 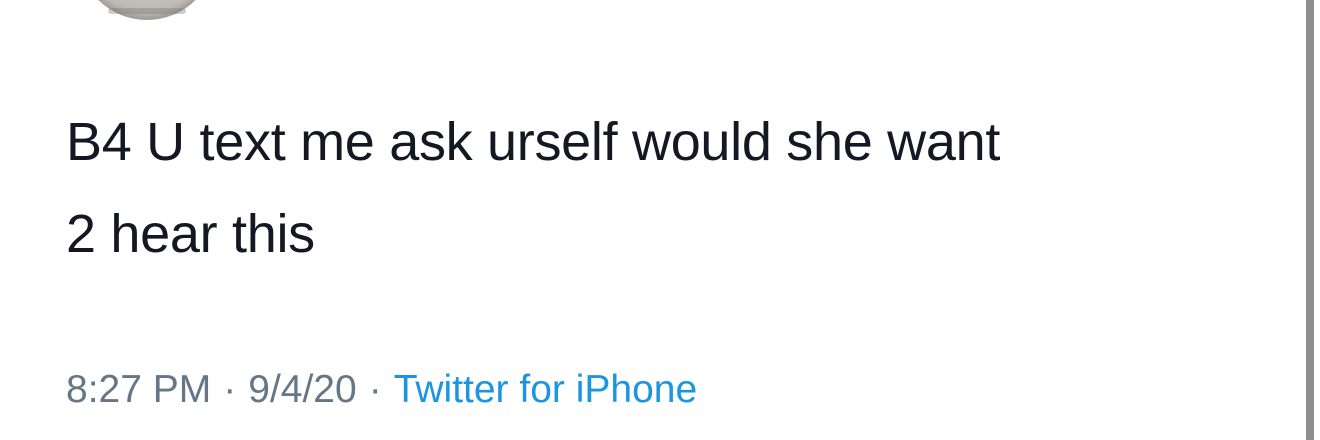 I want to click on tweet-time: 8:27 PM, so click(x=139, y=389).